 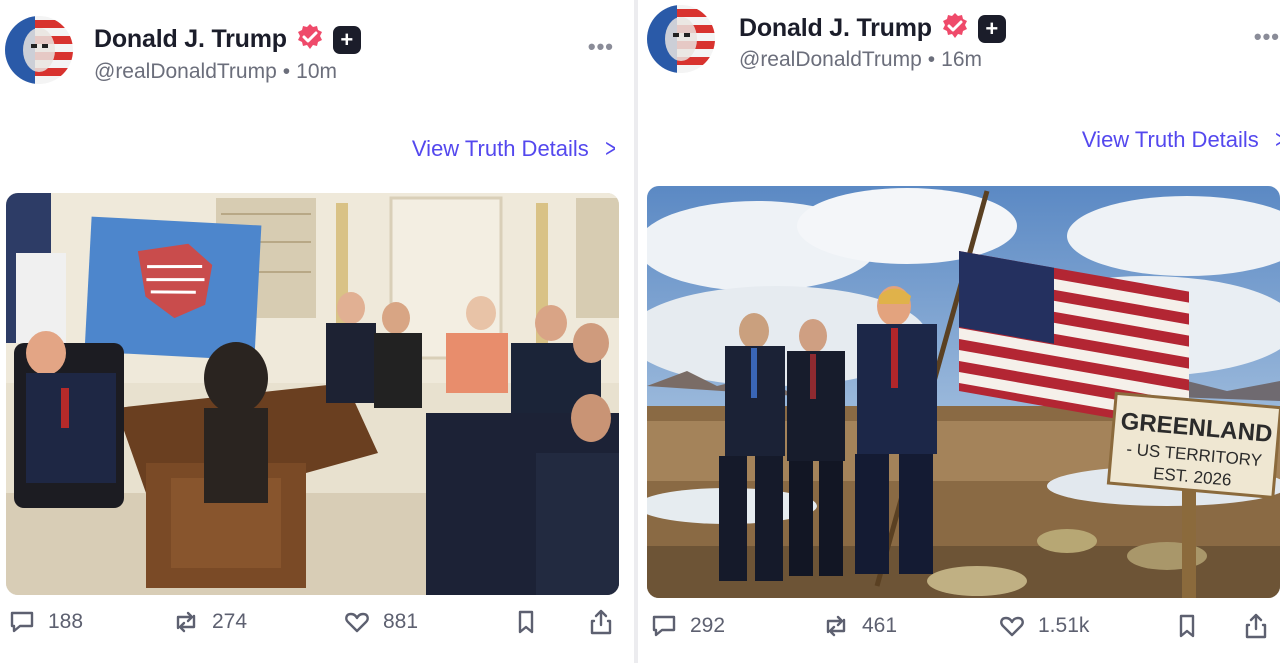 What do you see at coordinates (859, 626) in the screenshot?
I see `retruth-button: 461` at bounding box center [859, 626].